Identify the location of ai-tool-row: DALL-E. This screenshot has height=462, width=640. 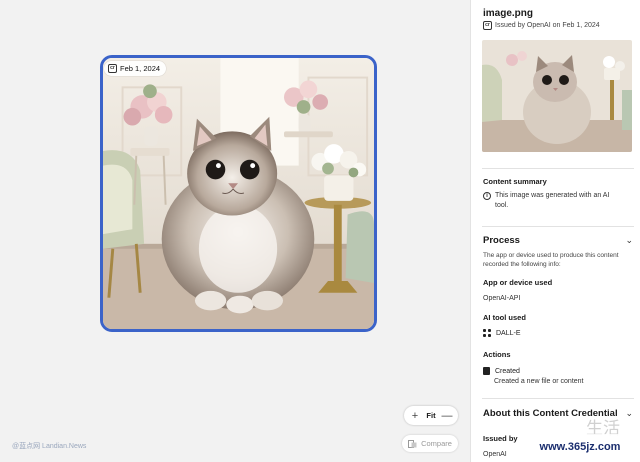
(502, 333).